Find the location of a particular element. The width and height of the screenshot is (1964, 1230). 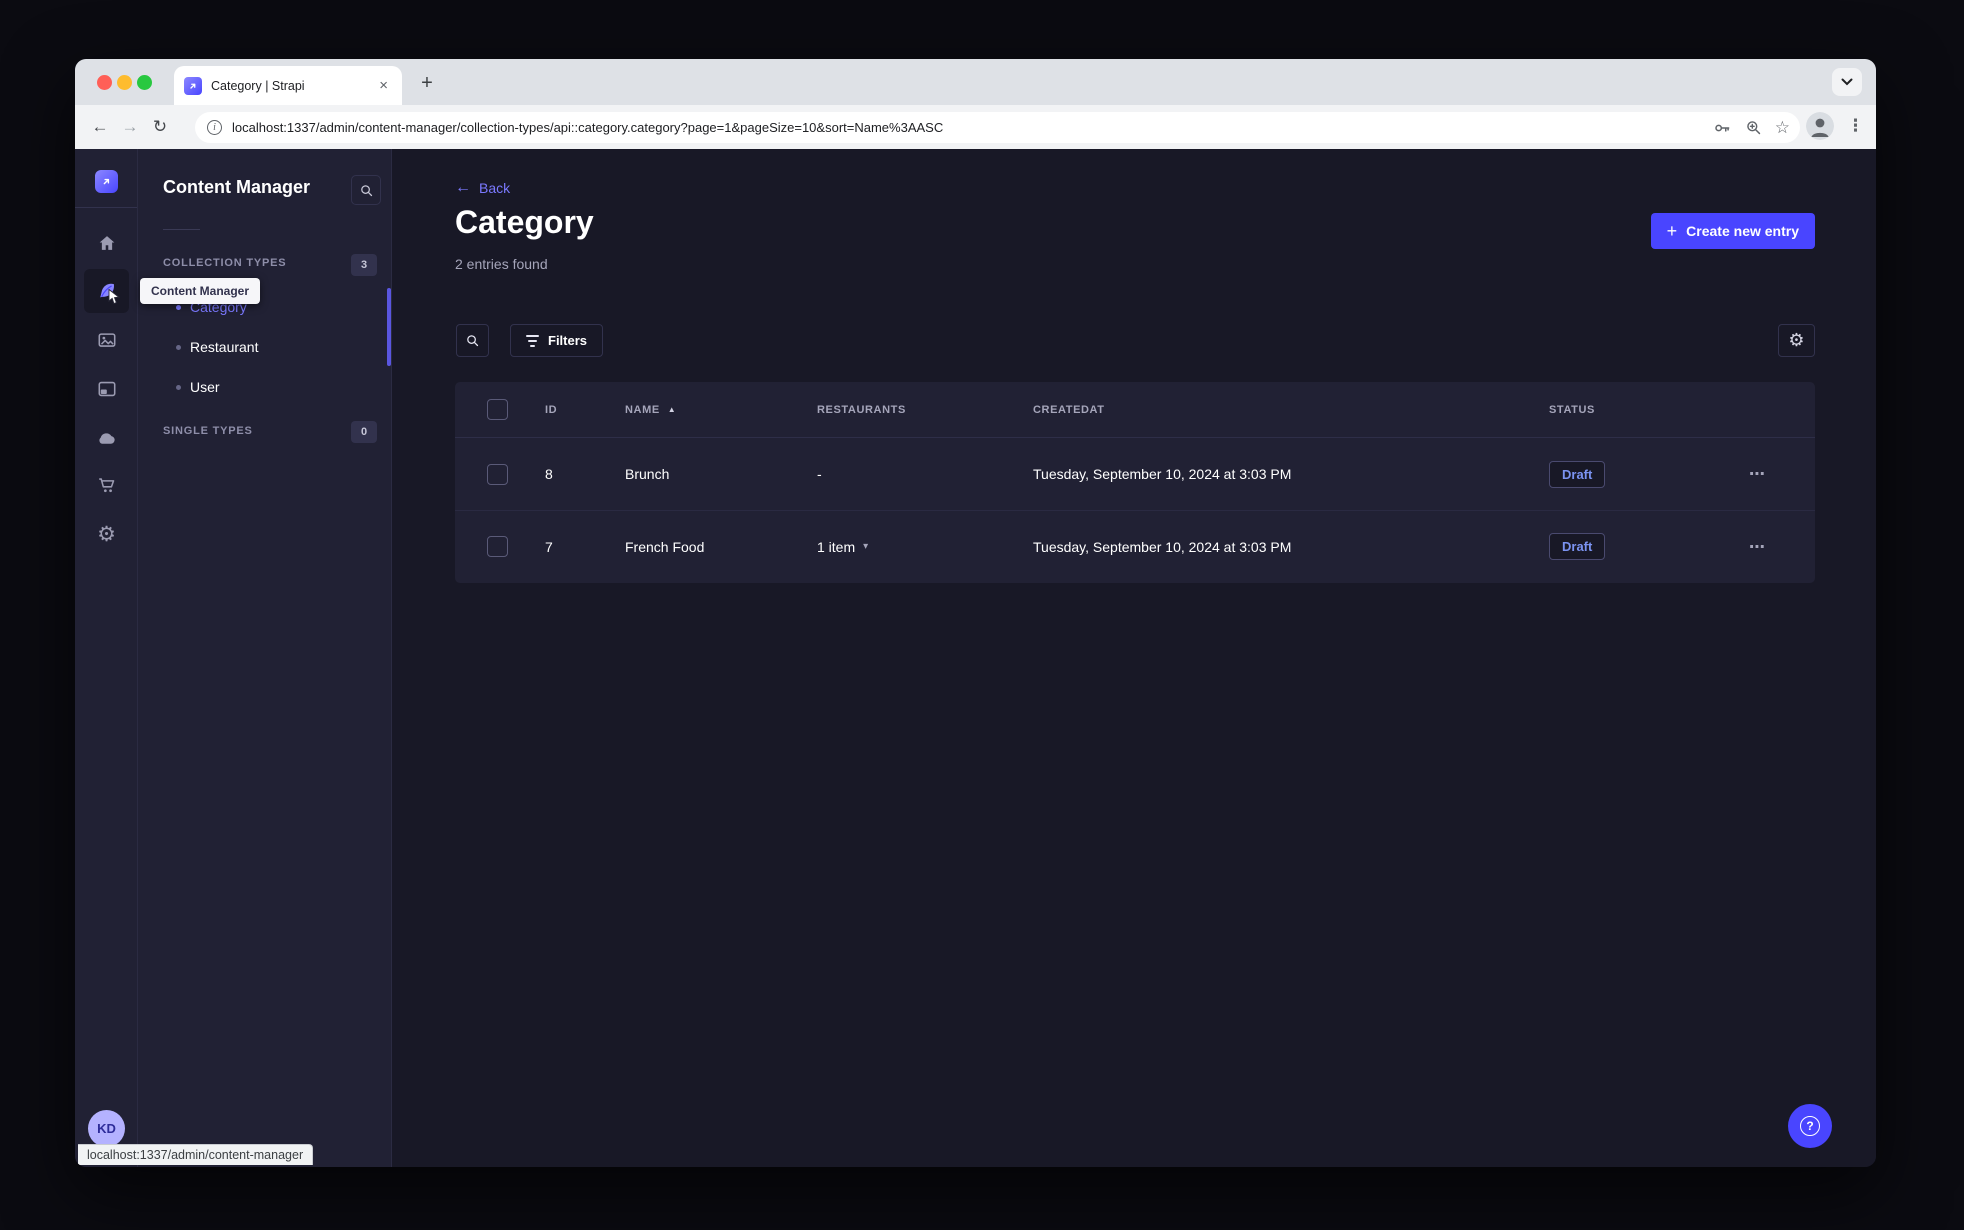

sort-asc-icon: ▲ is located at coordinates (672, 409).